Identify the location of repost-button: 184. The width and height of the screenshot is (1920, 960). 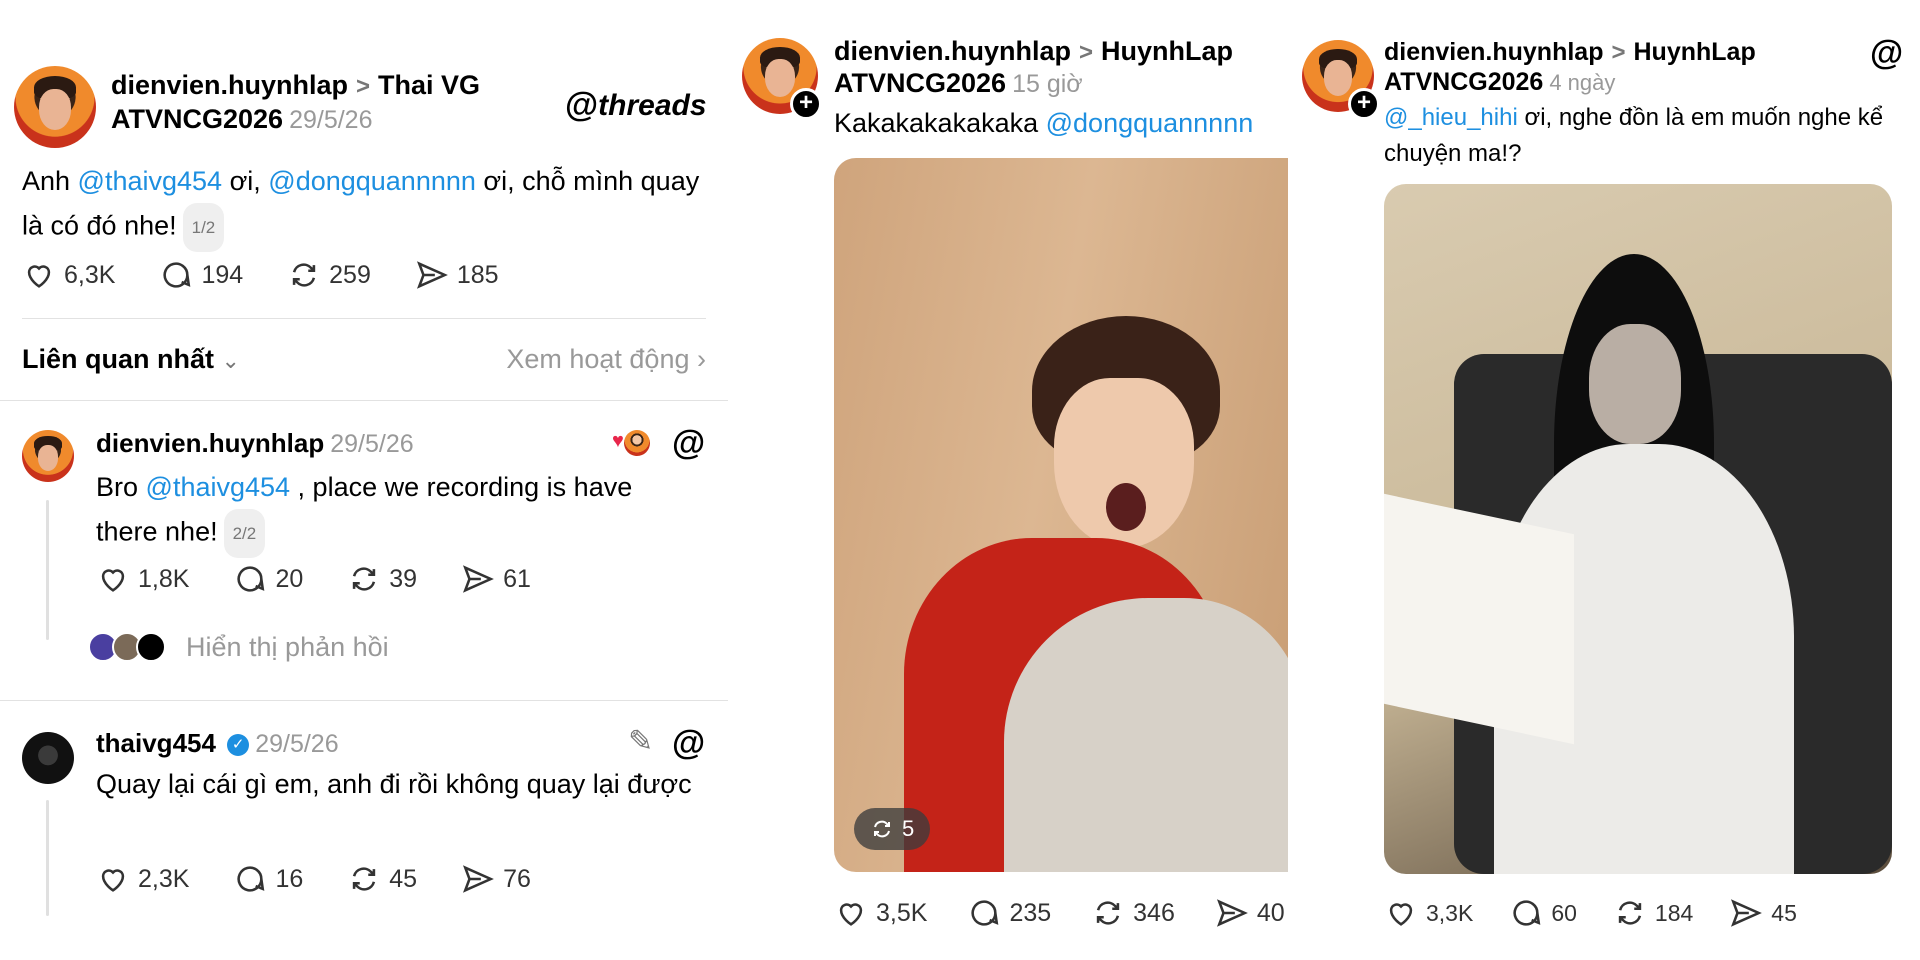
(1653, 913).